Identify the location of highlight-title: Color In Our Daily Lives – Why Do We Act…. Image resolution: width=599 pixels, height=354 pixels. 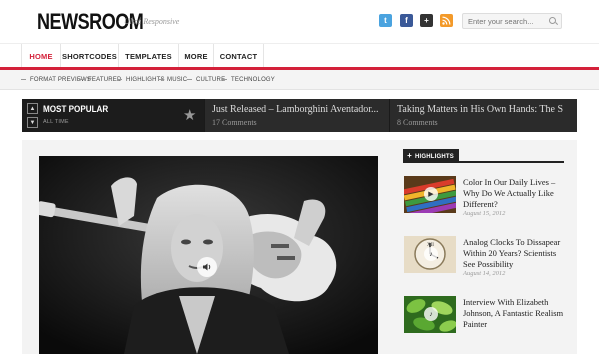
(515, 193).